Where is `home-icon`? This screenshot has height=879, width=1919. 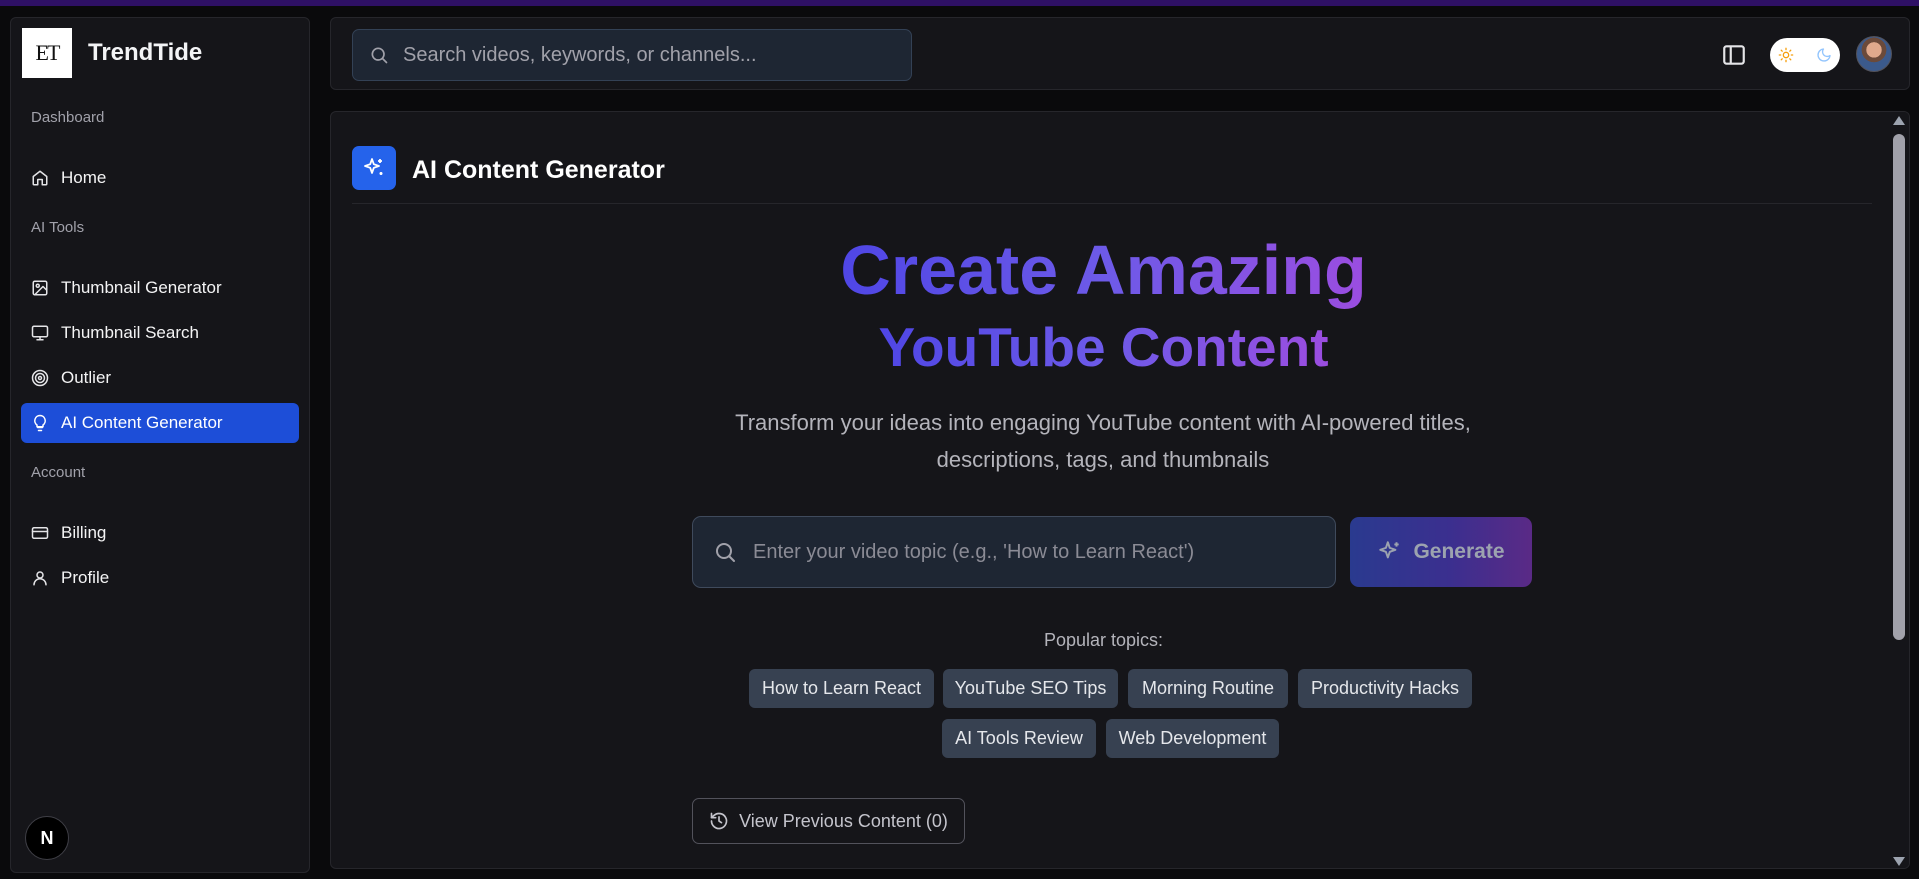
home-icon is located at coordinates (40, 178).